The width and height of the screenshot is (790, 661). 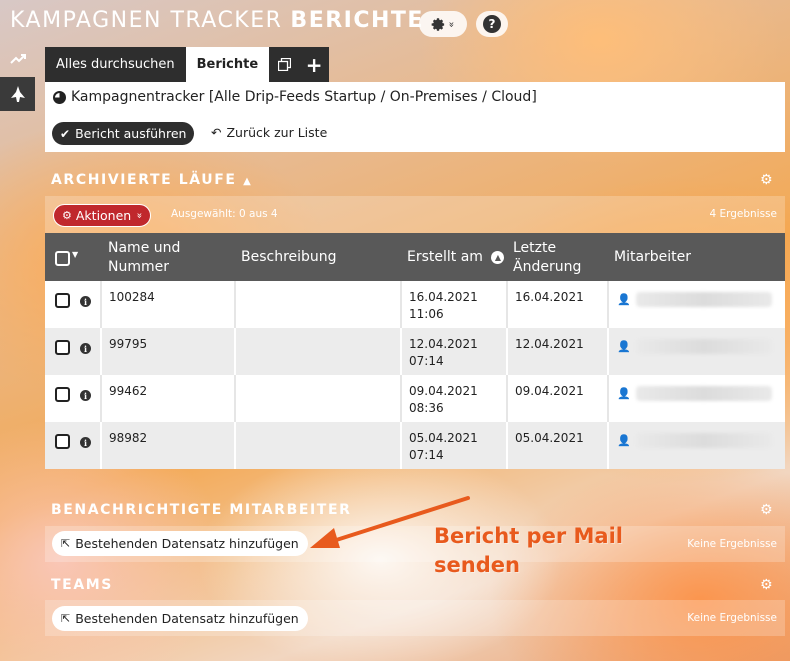 What do you see at coordinates (66, 618) in the screenshot?
I see `external-link-icon: ⇱` at bounding box center [66, 618].